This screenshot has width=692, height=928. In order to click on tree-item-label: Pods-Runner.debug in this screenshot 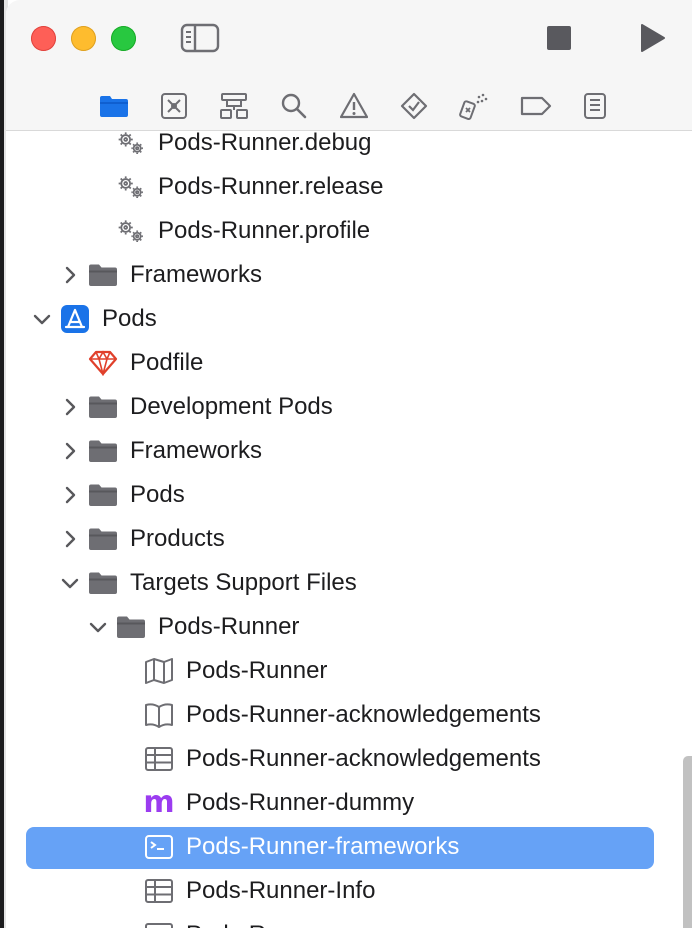, I will do `click(265, 143)`.